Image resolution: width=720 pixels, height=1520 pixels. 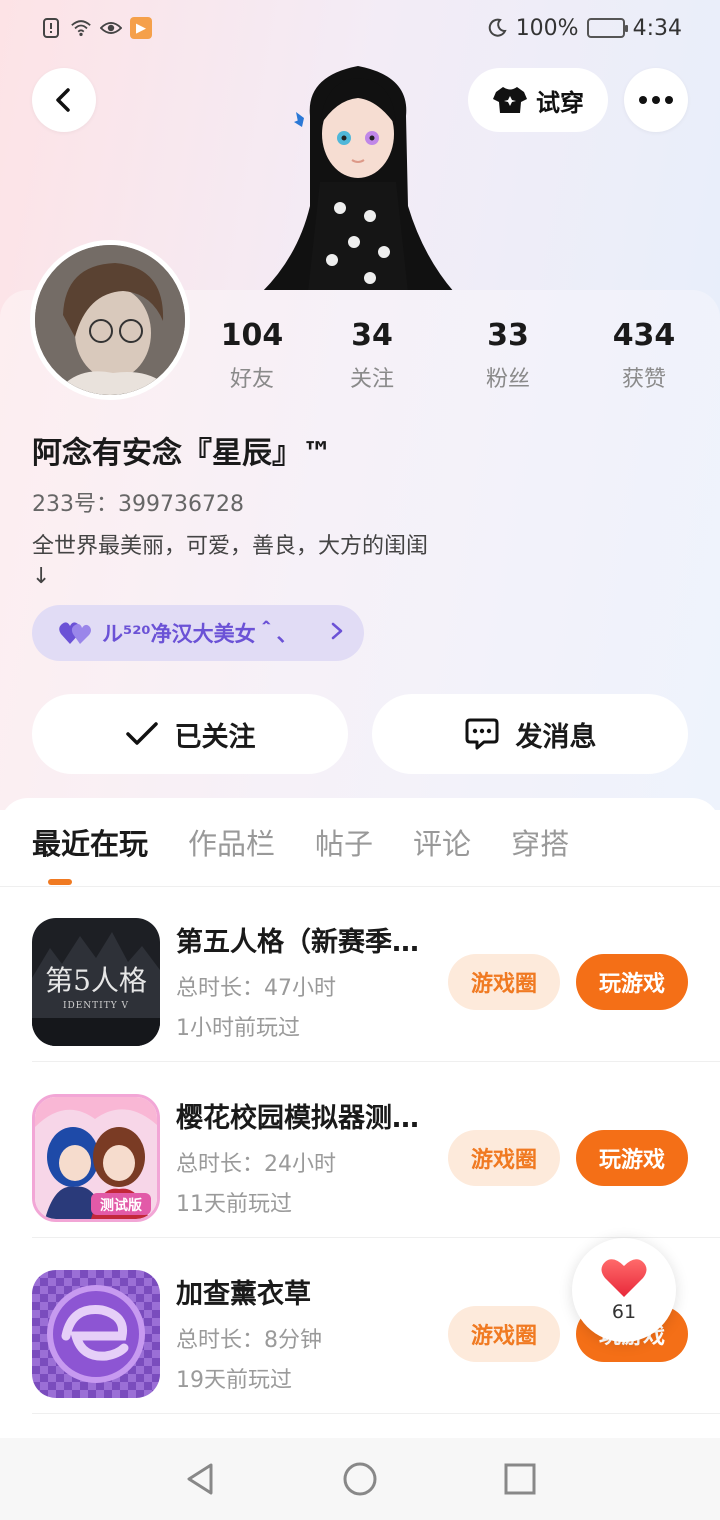 I want to click on nav-back-icon, so click(x=200, y=1479).